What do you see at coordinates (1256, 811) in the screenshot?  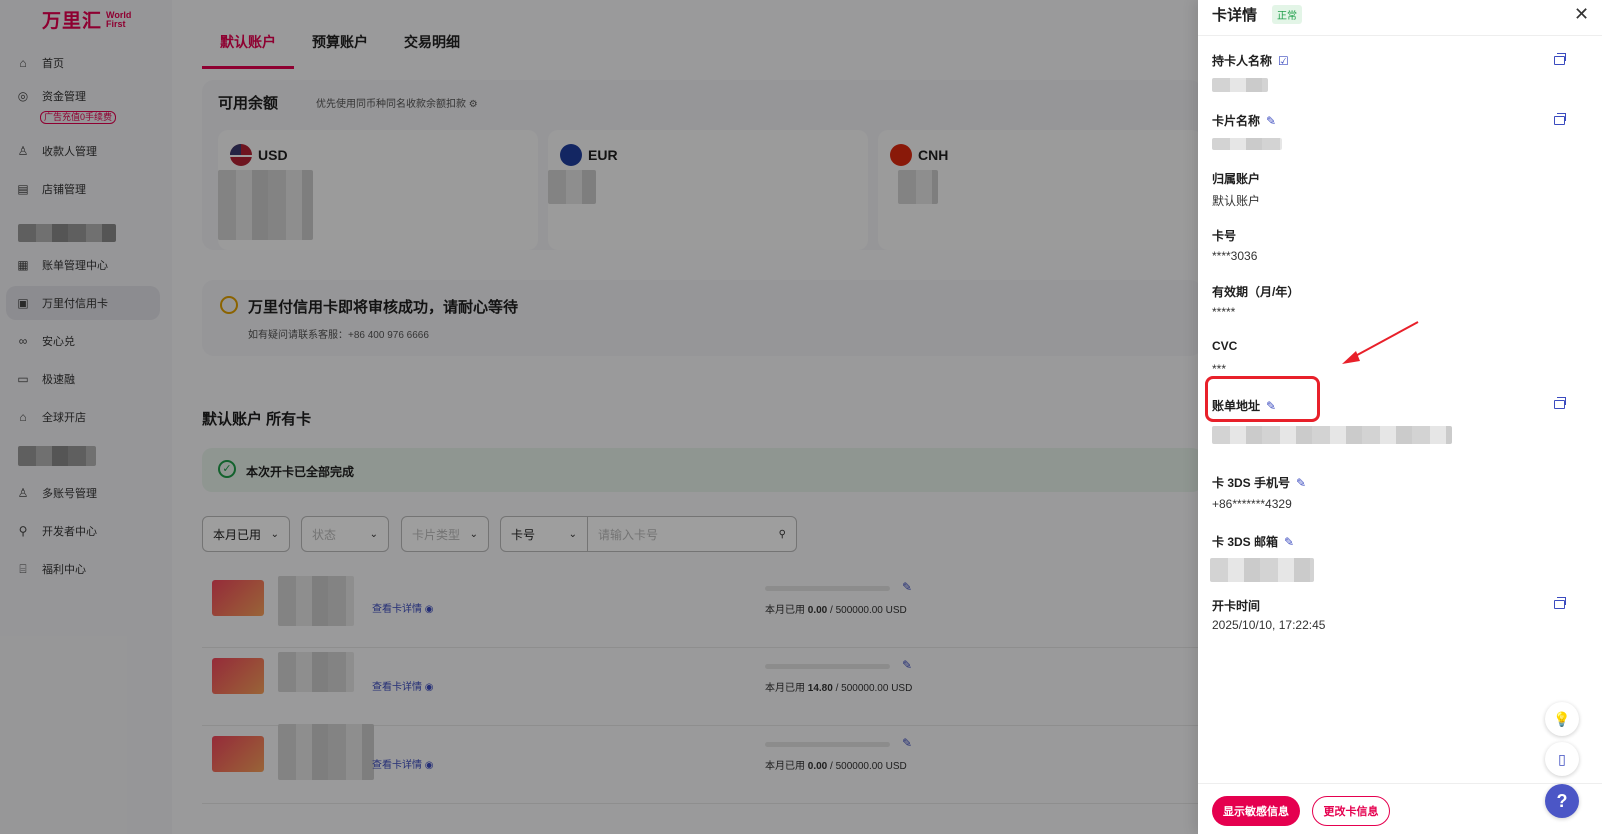 I see `show-sensitive-button: 显示敏感信息` at bounding box center [1256, 811].